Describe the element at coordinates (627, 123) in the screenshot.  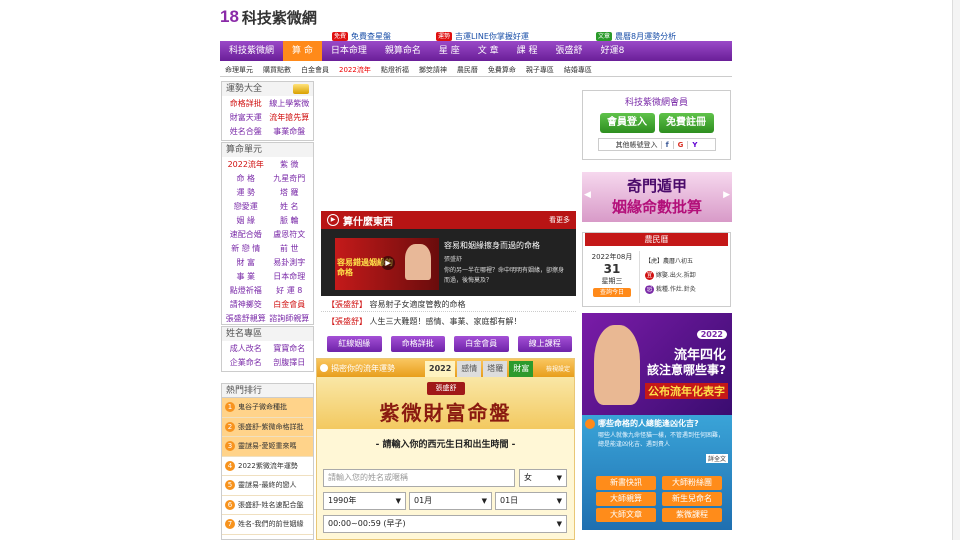
I see `login-button: 會員登入` at that location.